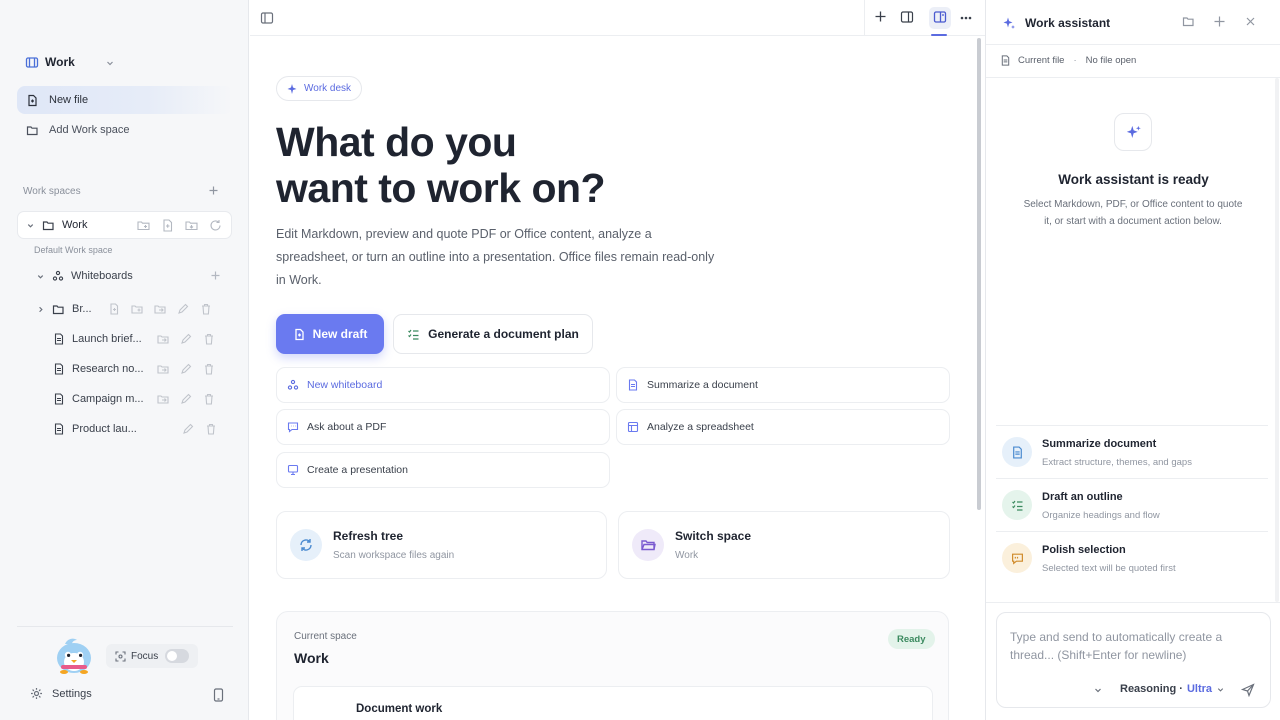  Describe the element at coordinates (213, 190) in the screenshot. I see `add-workspace-plus-icon` at that location.